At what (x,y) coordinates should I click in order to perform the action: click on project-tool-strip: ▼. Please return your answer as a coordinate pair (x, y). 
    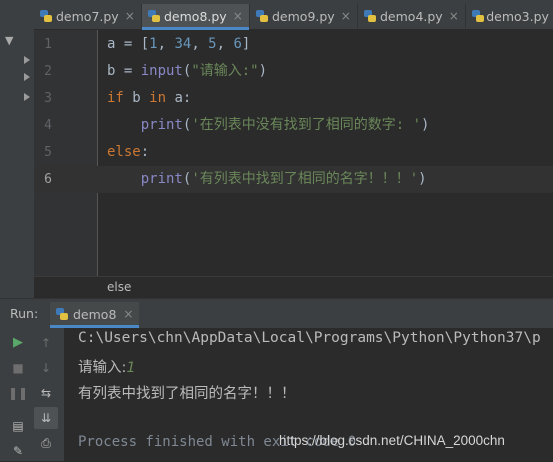
    Looking at the image, I should click on (17, 164).